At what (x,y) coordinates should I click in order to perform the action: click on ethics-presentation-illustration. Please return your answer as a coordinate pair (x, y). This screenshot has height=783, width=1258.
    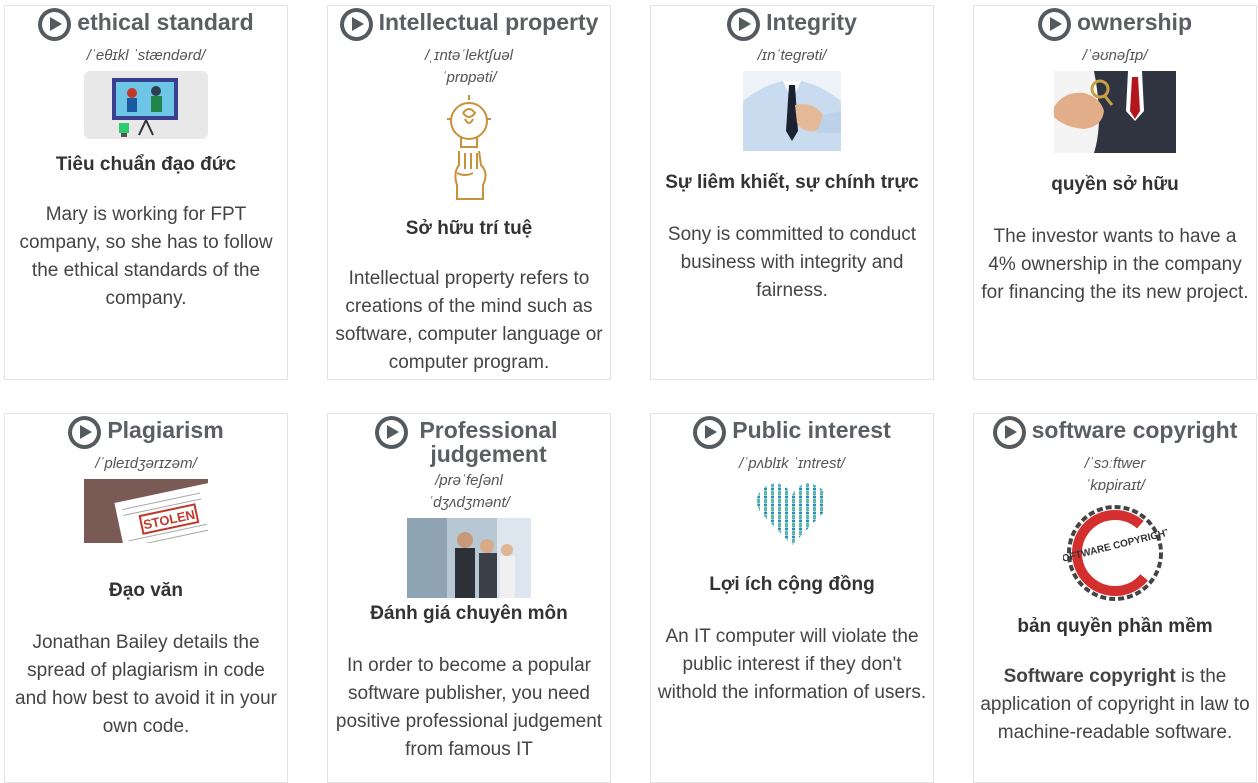
    Looking at the image, I should click on (146, 105).